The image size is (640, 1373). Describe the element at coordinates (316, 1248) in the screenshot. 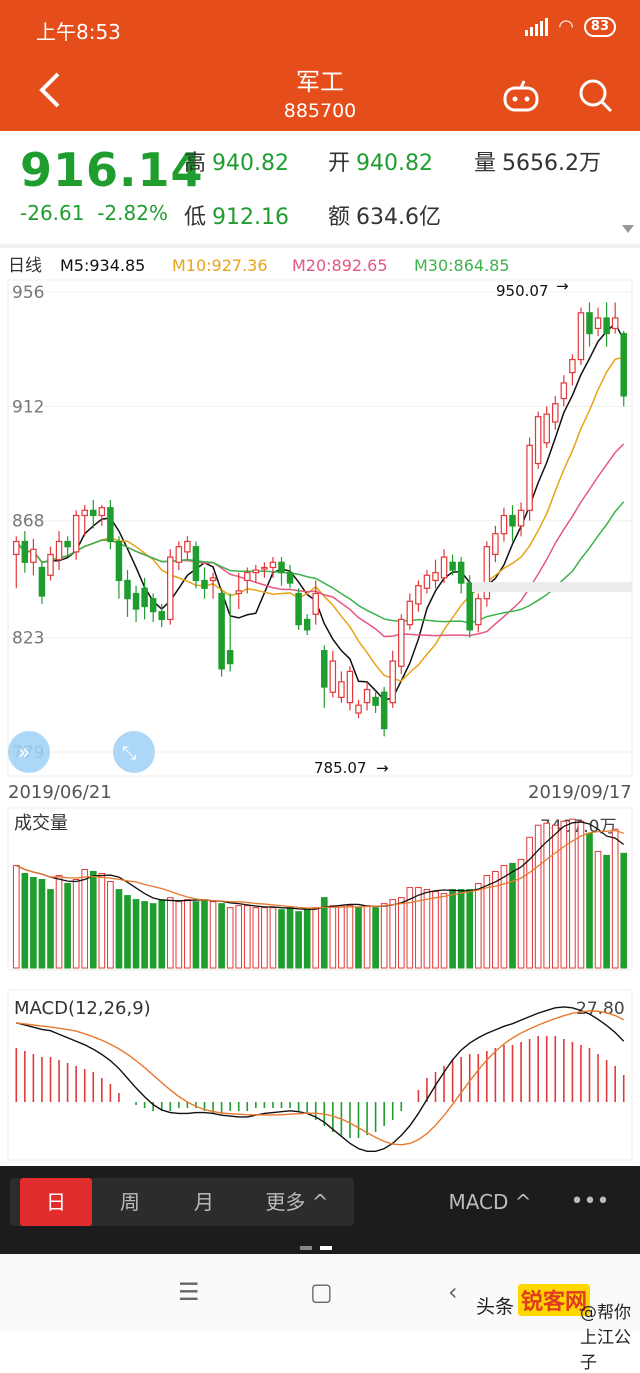

I see `page-indicator` at that location.